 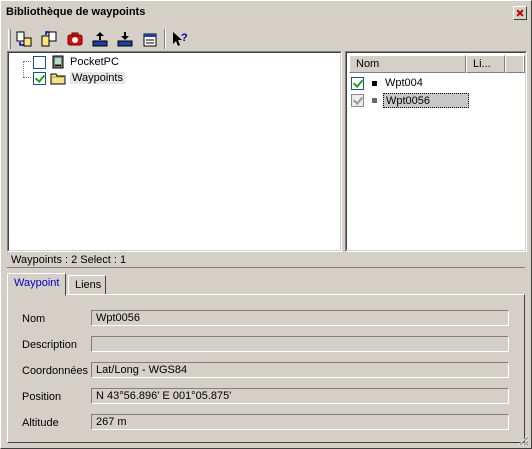 What do you see at coordinates (34, 319) in the screenshot?
I see `name-label: Nom` at bounding box center [34, 319].